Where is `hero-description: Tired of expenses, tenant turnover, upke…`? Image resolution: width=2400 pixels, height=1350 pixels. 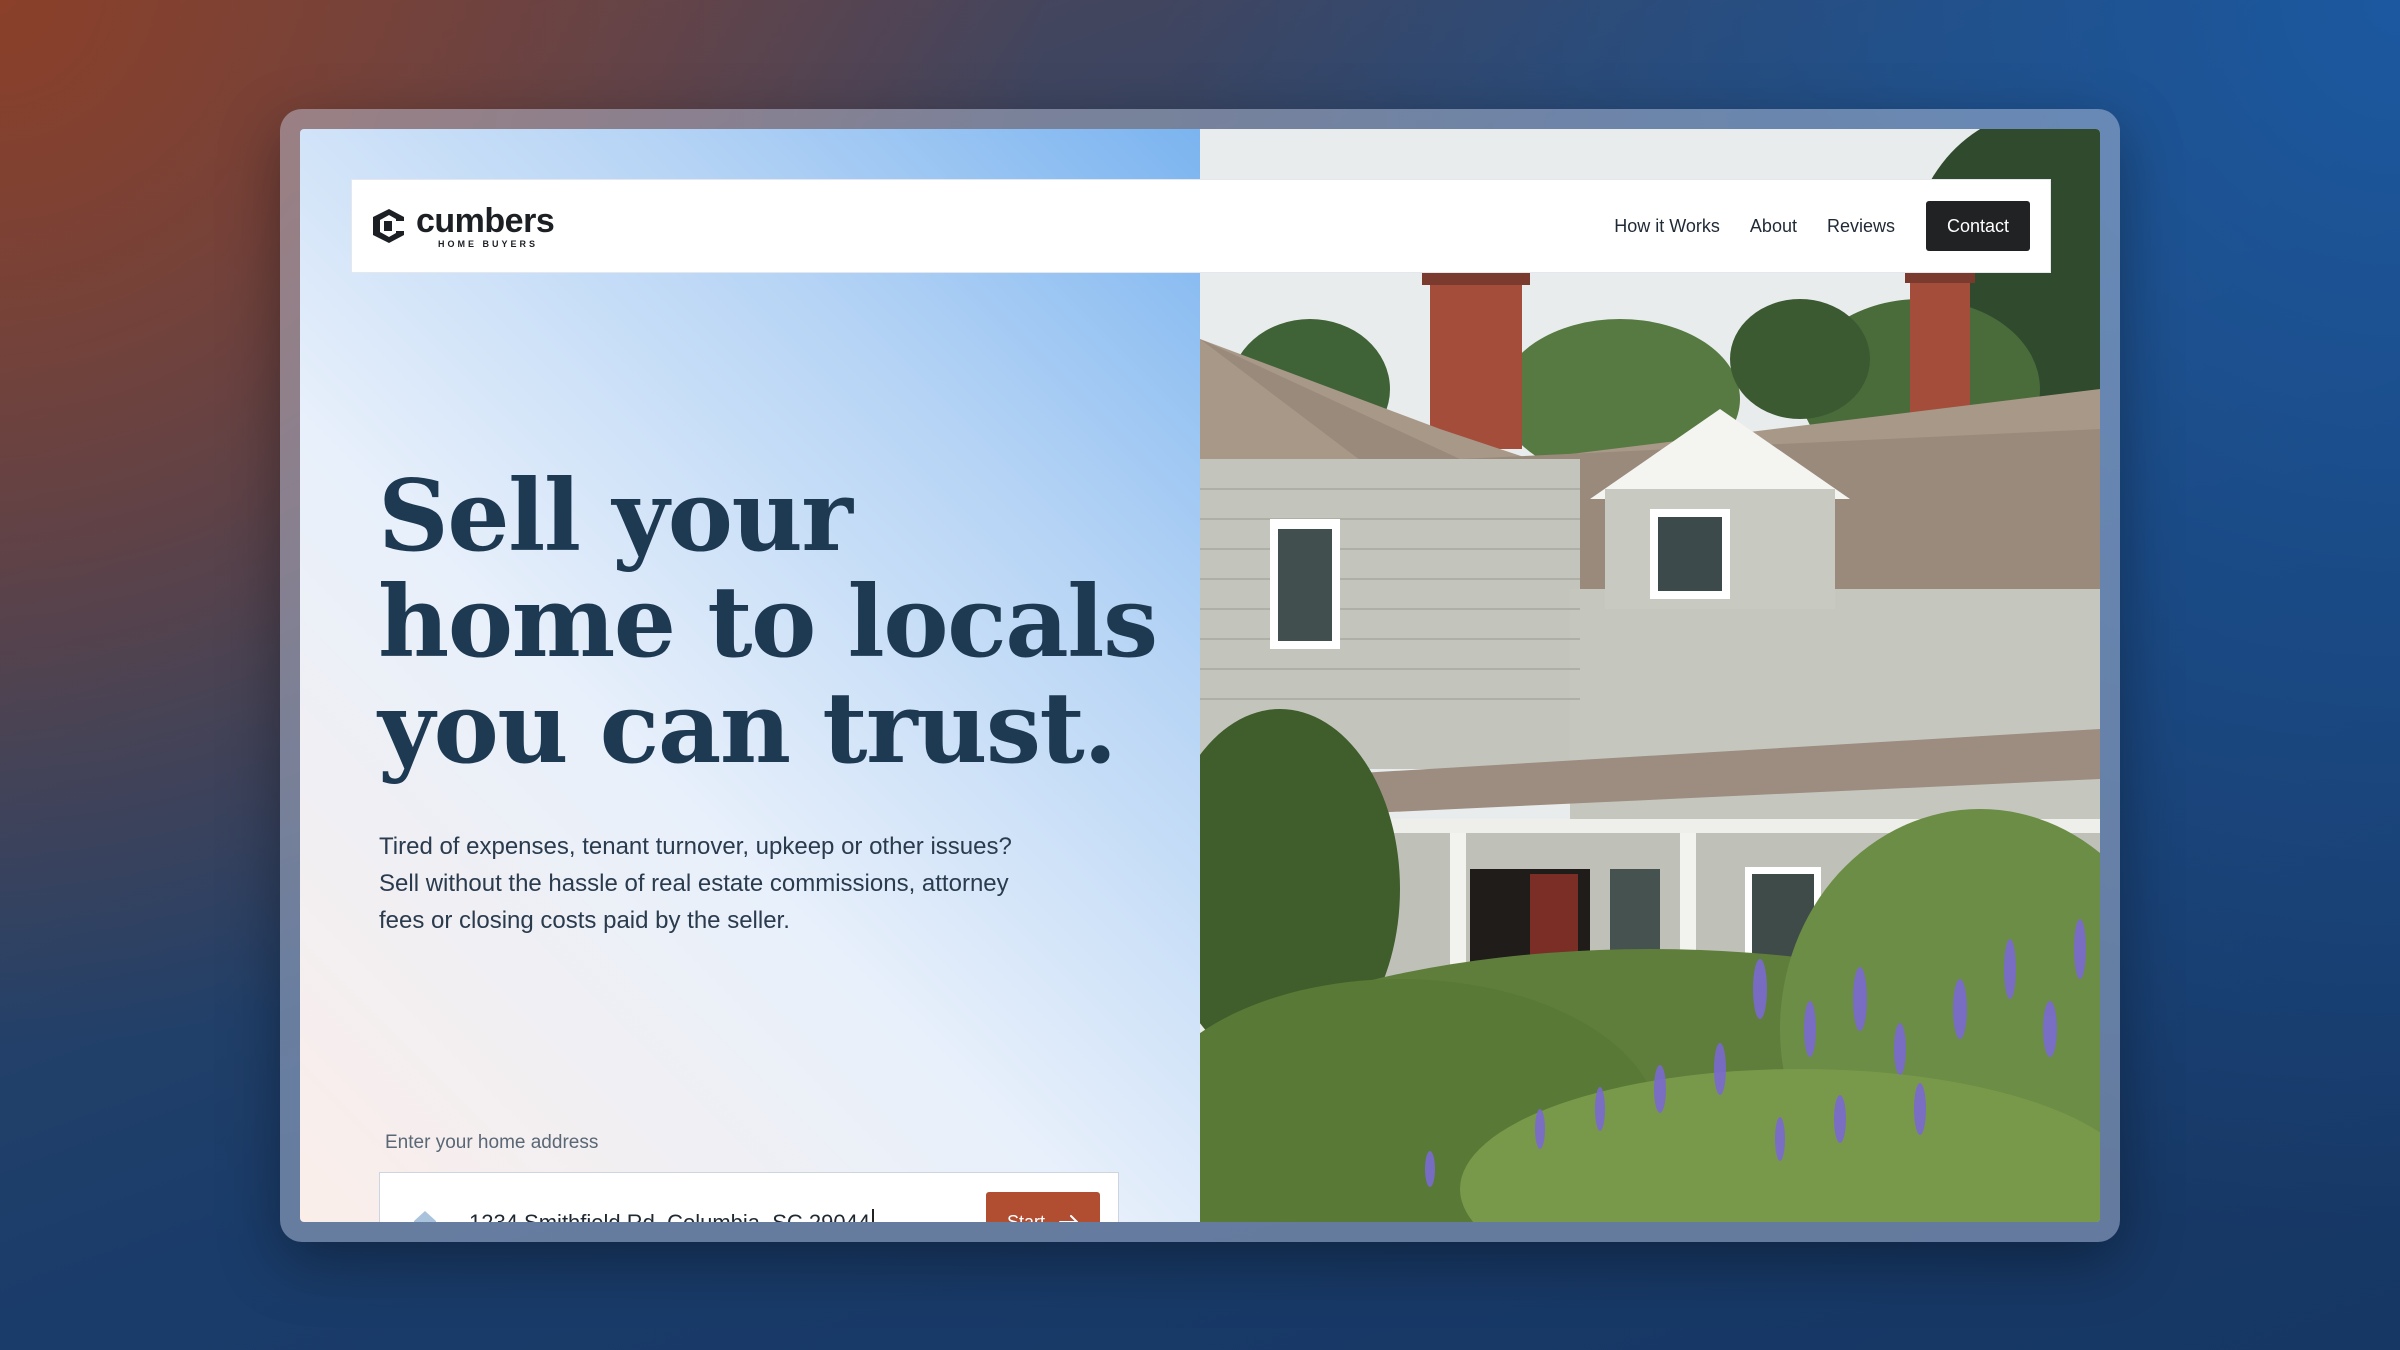
hero-description: Tired of expenses, tenant turnover, upke… is located at coordinates (729, 883).